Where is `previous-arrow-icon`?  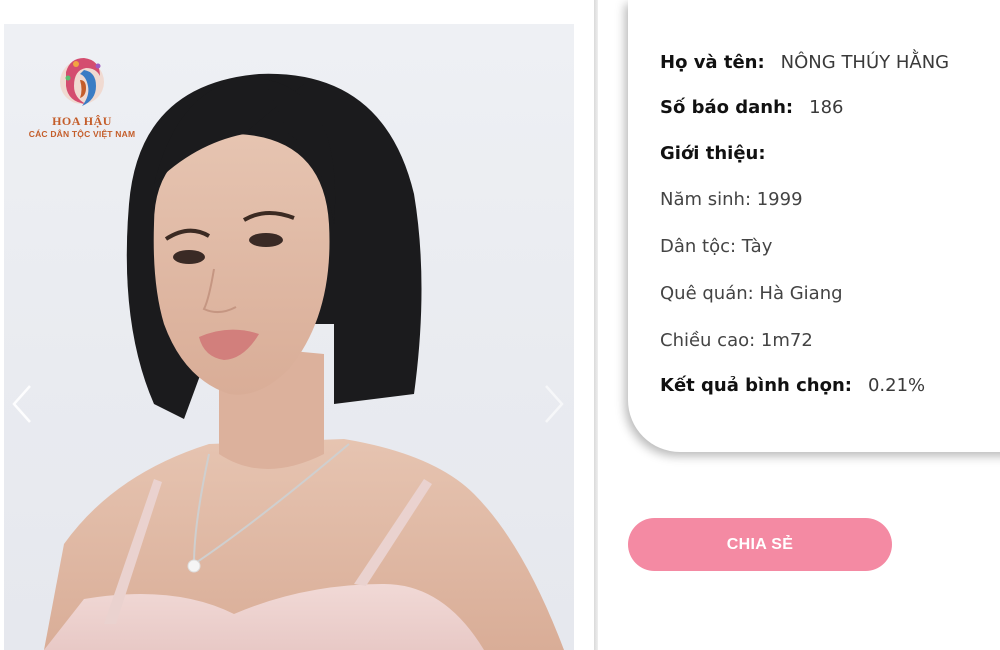 previous-arrow-icon is located at coordinates (22, 404).